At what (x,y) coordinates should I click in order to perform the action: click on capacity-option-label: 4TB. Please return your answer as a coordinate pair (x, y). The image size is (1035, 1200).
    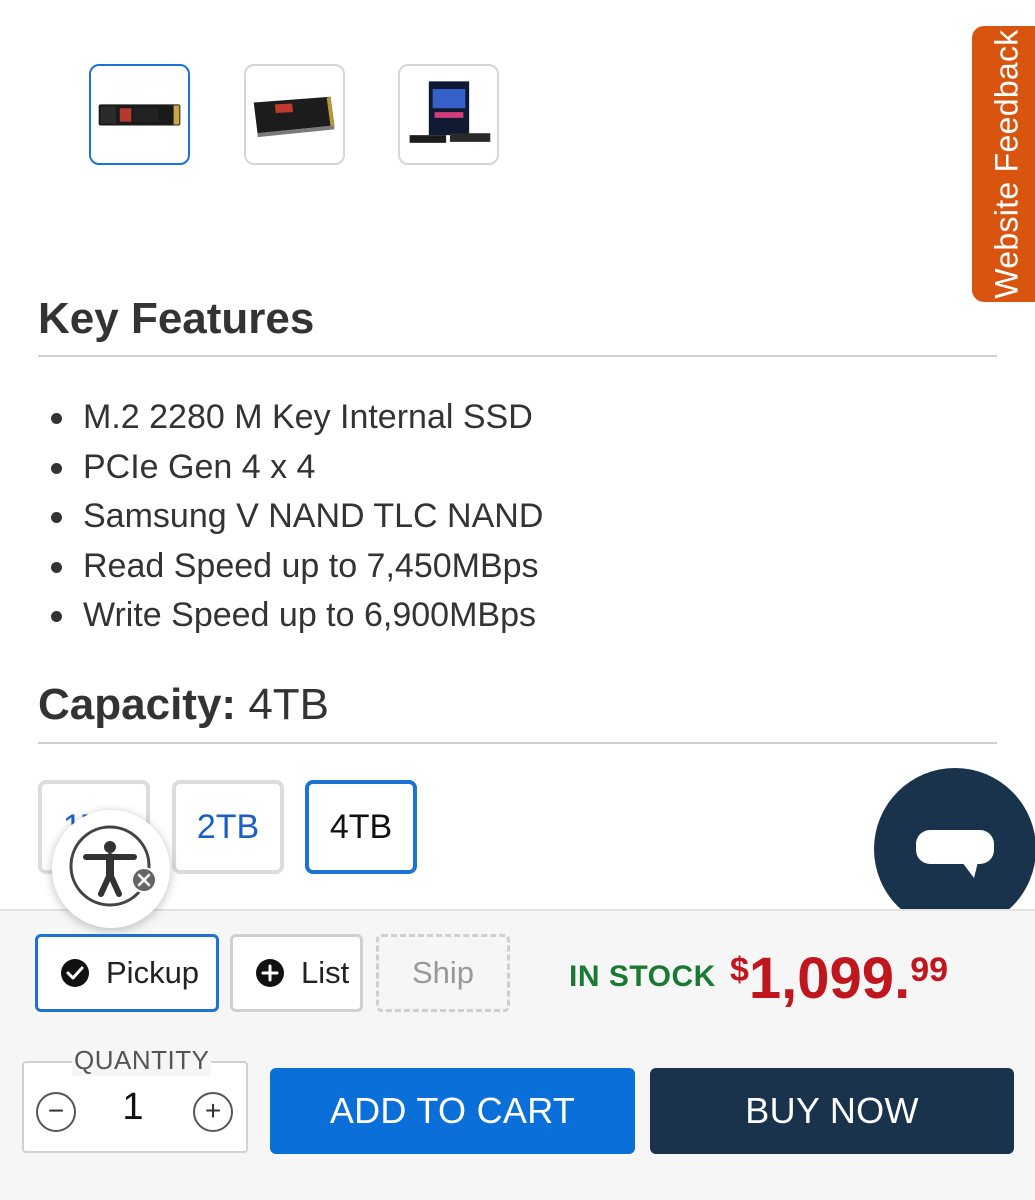
    Looking at the image, I should click on (361, 826).